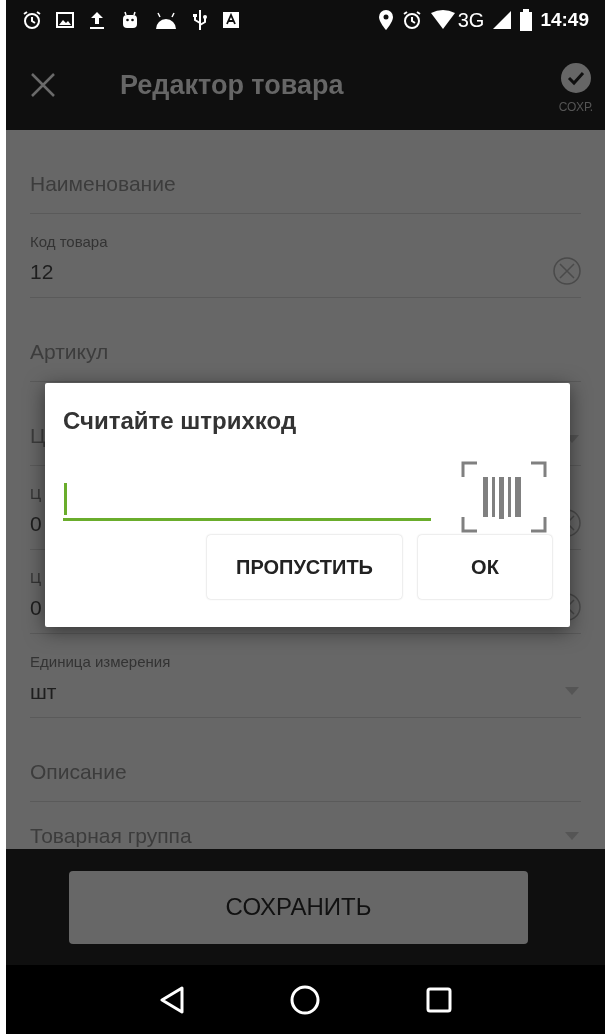 The height and width of the screenshot is (1034, 605). I want to click on save-action-button: СОХР., so click(575, 85).